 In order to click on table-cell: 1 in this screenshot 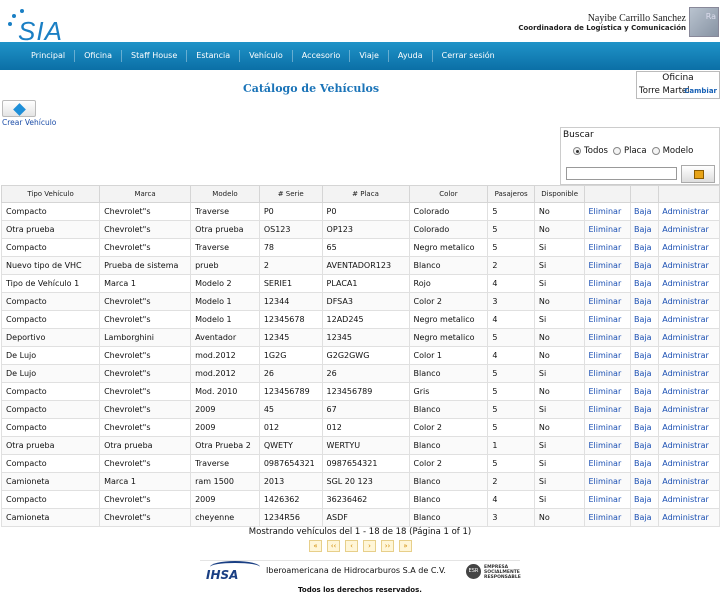, I will do `click(511, 445)`.